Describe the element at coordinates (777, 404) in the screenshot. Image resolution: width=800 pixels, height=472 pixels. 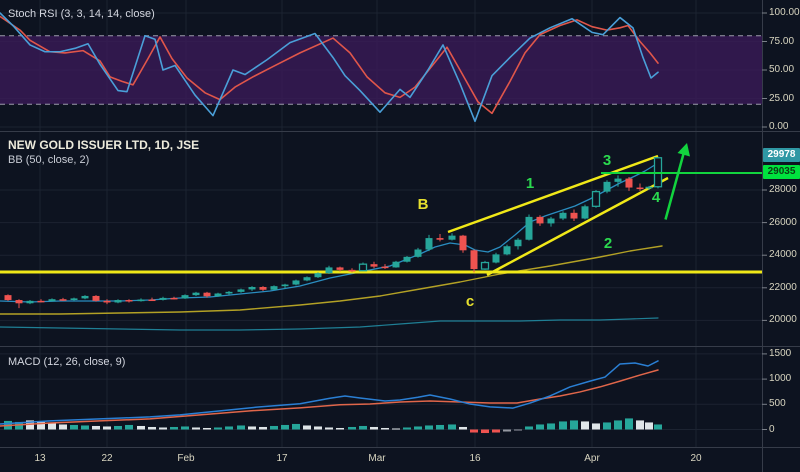
I see `y-tick-label: 500` at that location.